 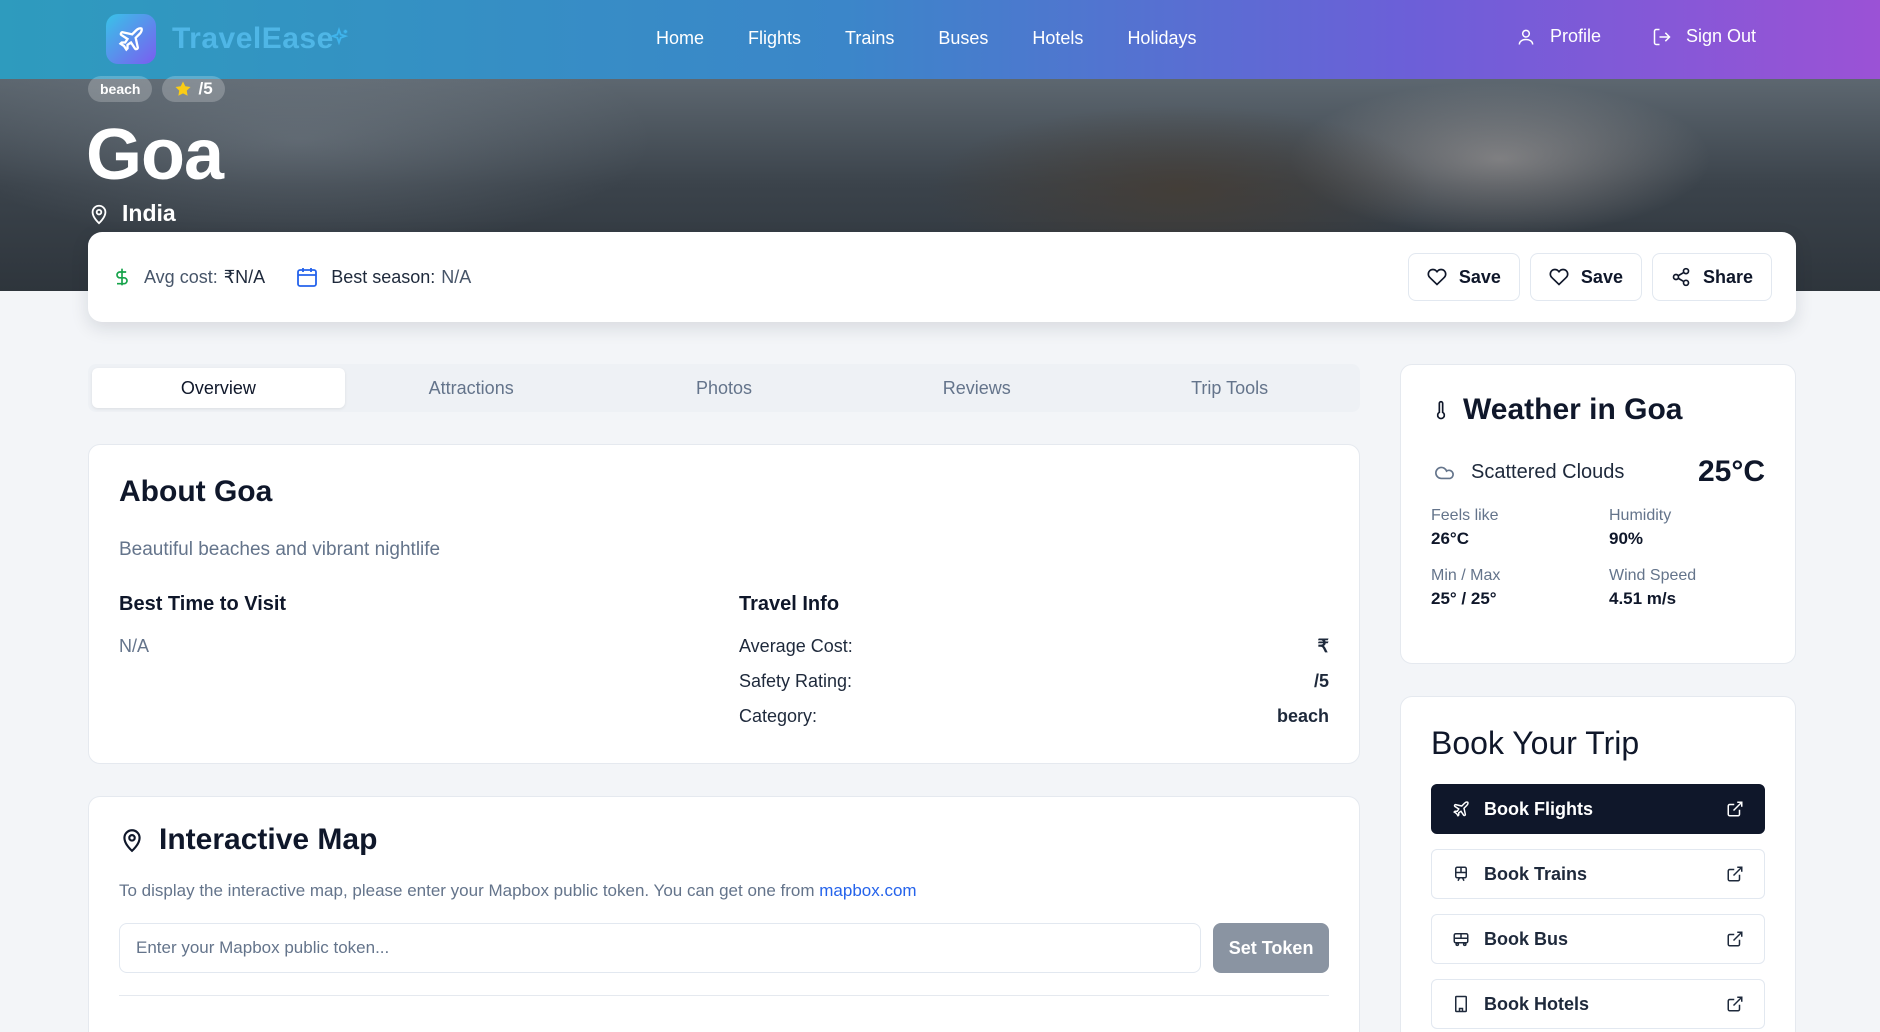 What do you see at coordinates (1526, 938) in the screenshot?
I see `book-bus-label: Book Bus` at bounding box center [1526, 938].